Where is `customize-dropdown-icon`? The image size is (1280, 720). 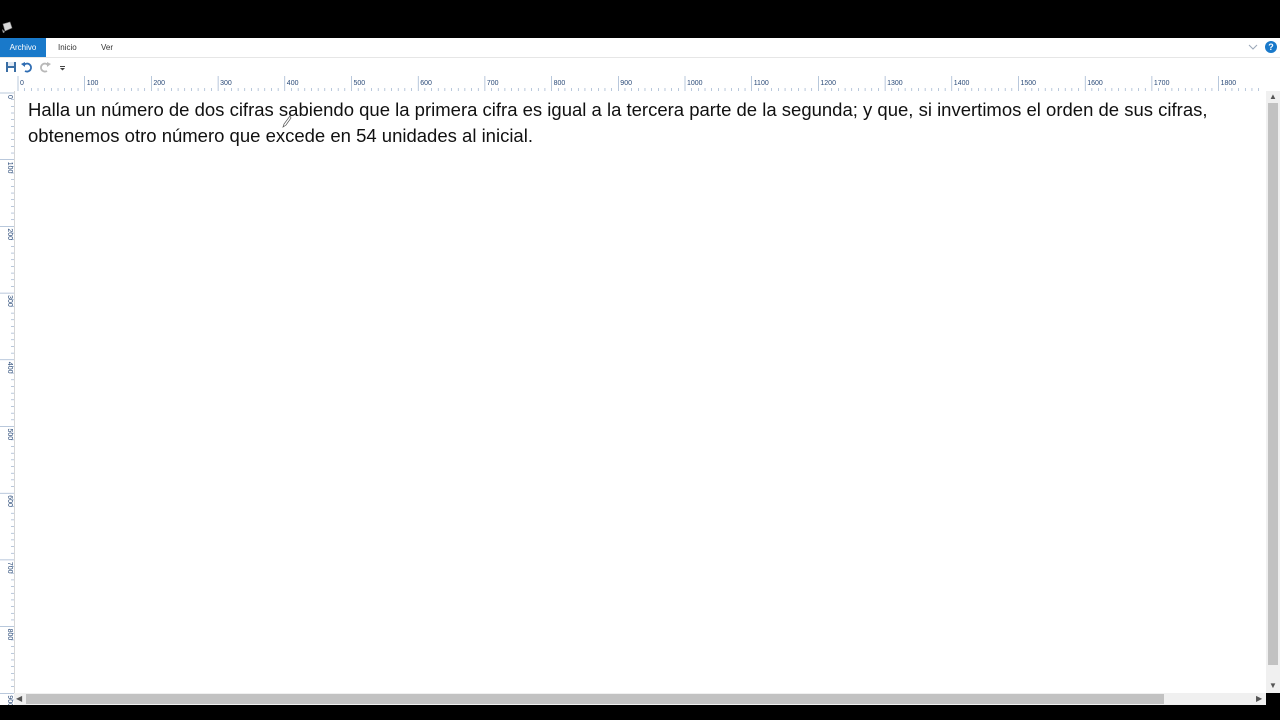
customize-dropdown-icon is located at coordinates (63, 67).